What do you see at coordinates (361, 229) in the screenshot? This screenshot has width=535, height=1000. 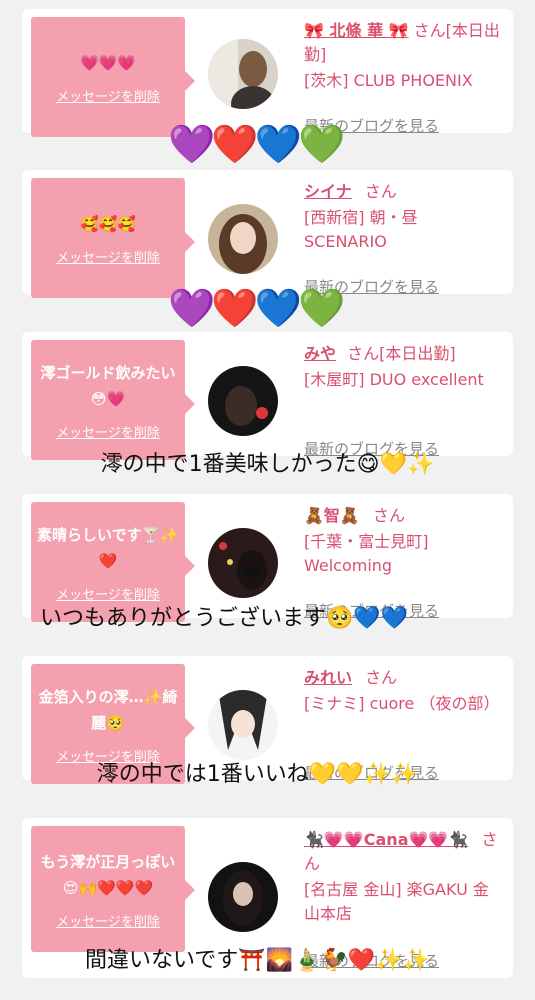 I see `shop-name: [西新宿] 朝・昼 SCENARIO` at bounding box center [361, 229].